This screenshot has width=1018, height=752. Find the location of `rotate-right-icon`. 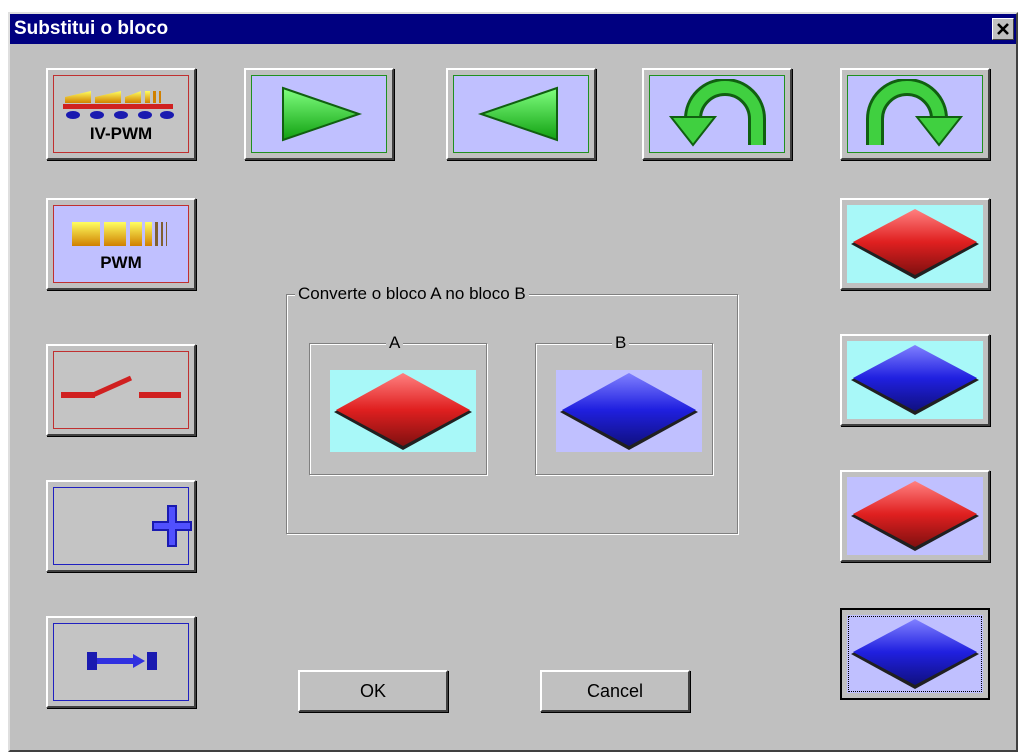

rotate-right-icon is located at coordinates (915, 113).